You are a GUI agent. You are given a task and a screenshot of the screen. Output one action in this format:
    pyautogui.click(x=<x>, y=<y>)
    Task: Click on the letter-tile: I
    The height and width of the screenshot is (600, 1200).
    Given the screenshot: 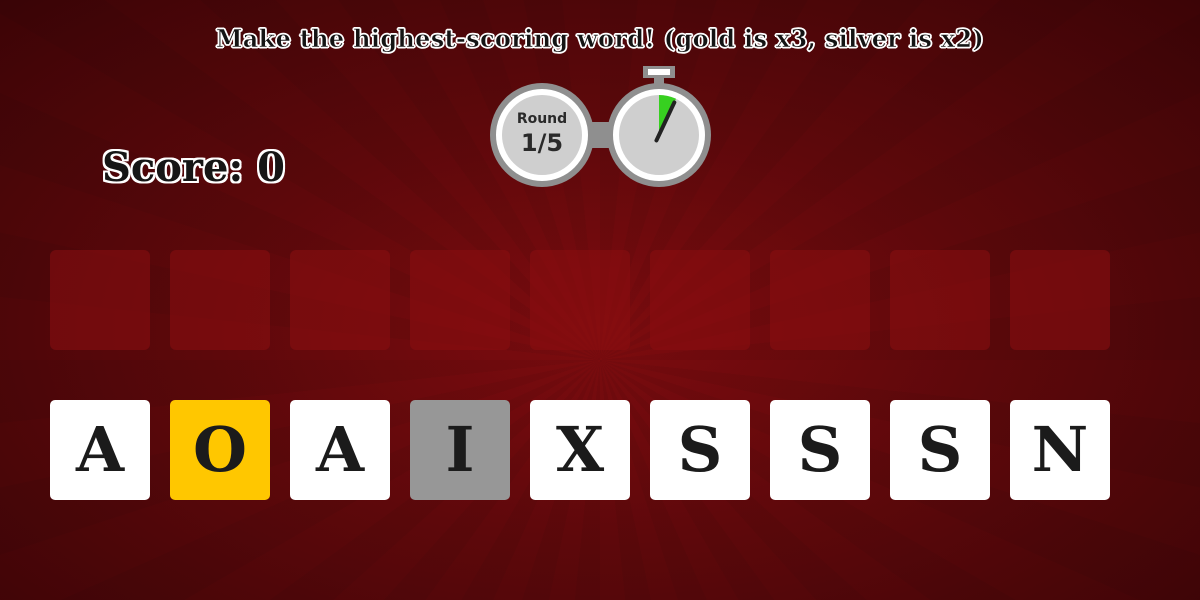 What is the action you would take?
    pyautogui.click(x=460, y=450)
    